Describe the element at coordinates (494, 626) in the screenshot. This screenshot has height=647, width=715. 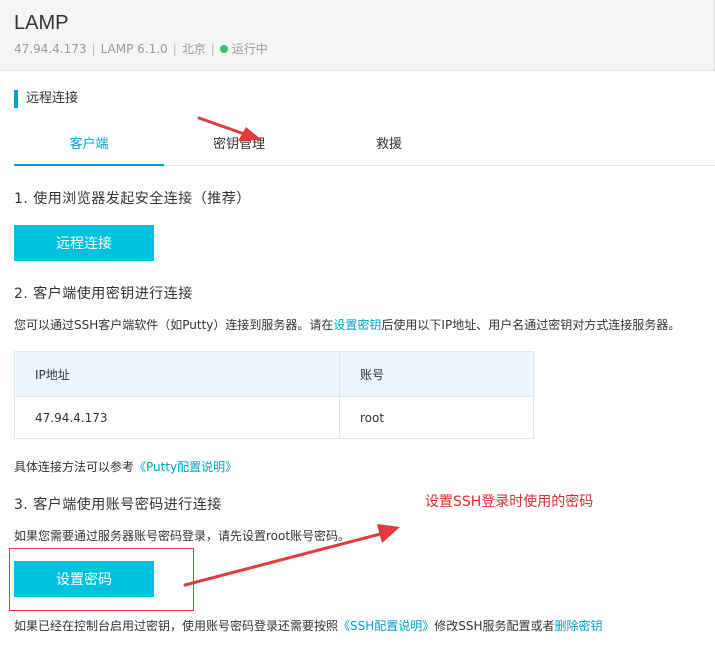
I see `note-text: 修改SSH服务配置或者` at that location.